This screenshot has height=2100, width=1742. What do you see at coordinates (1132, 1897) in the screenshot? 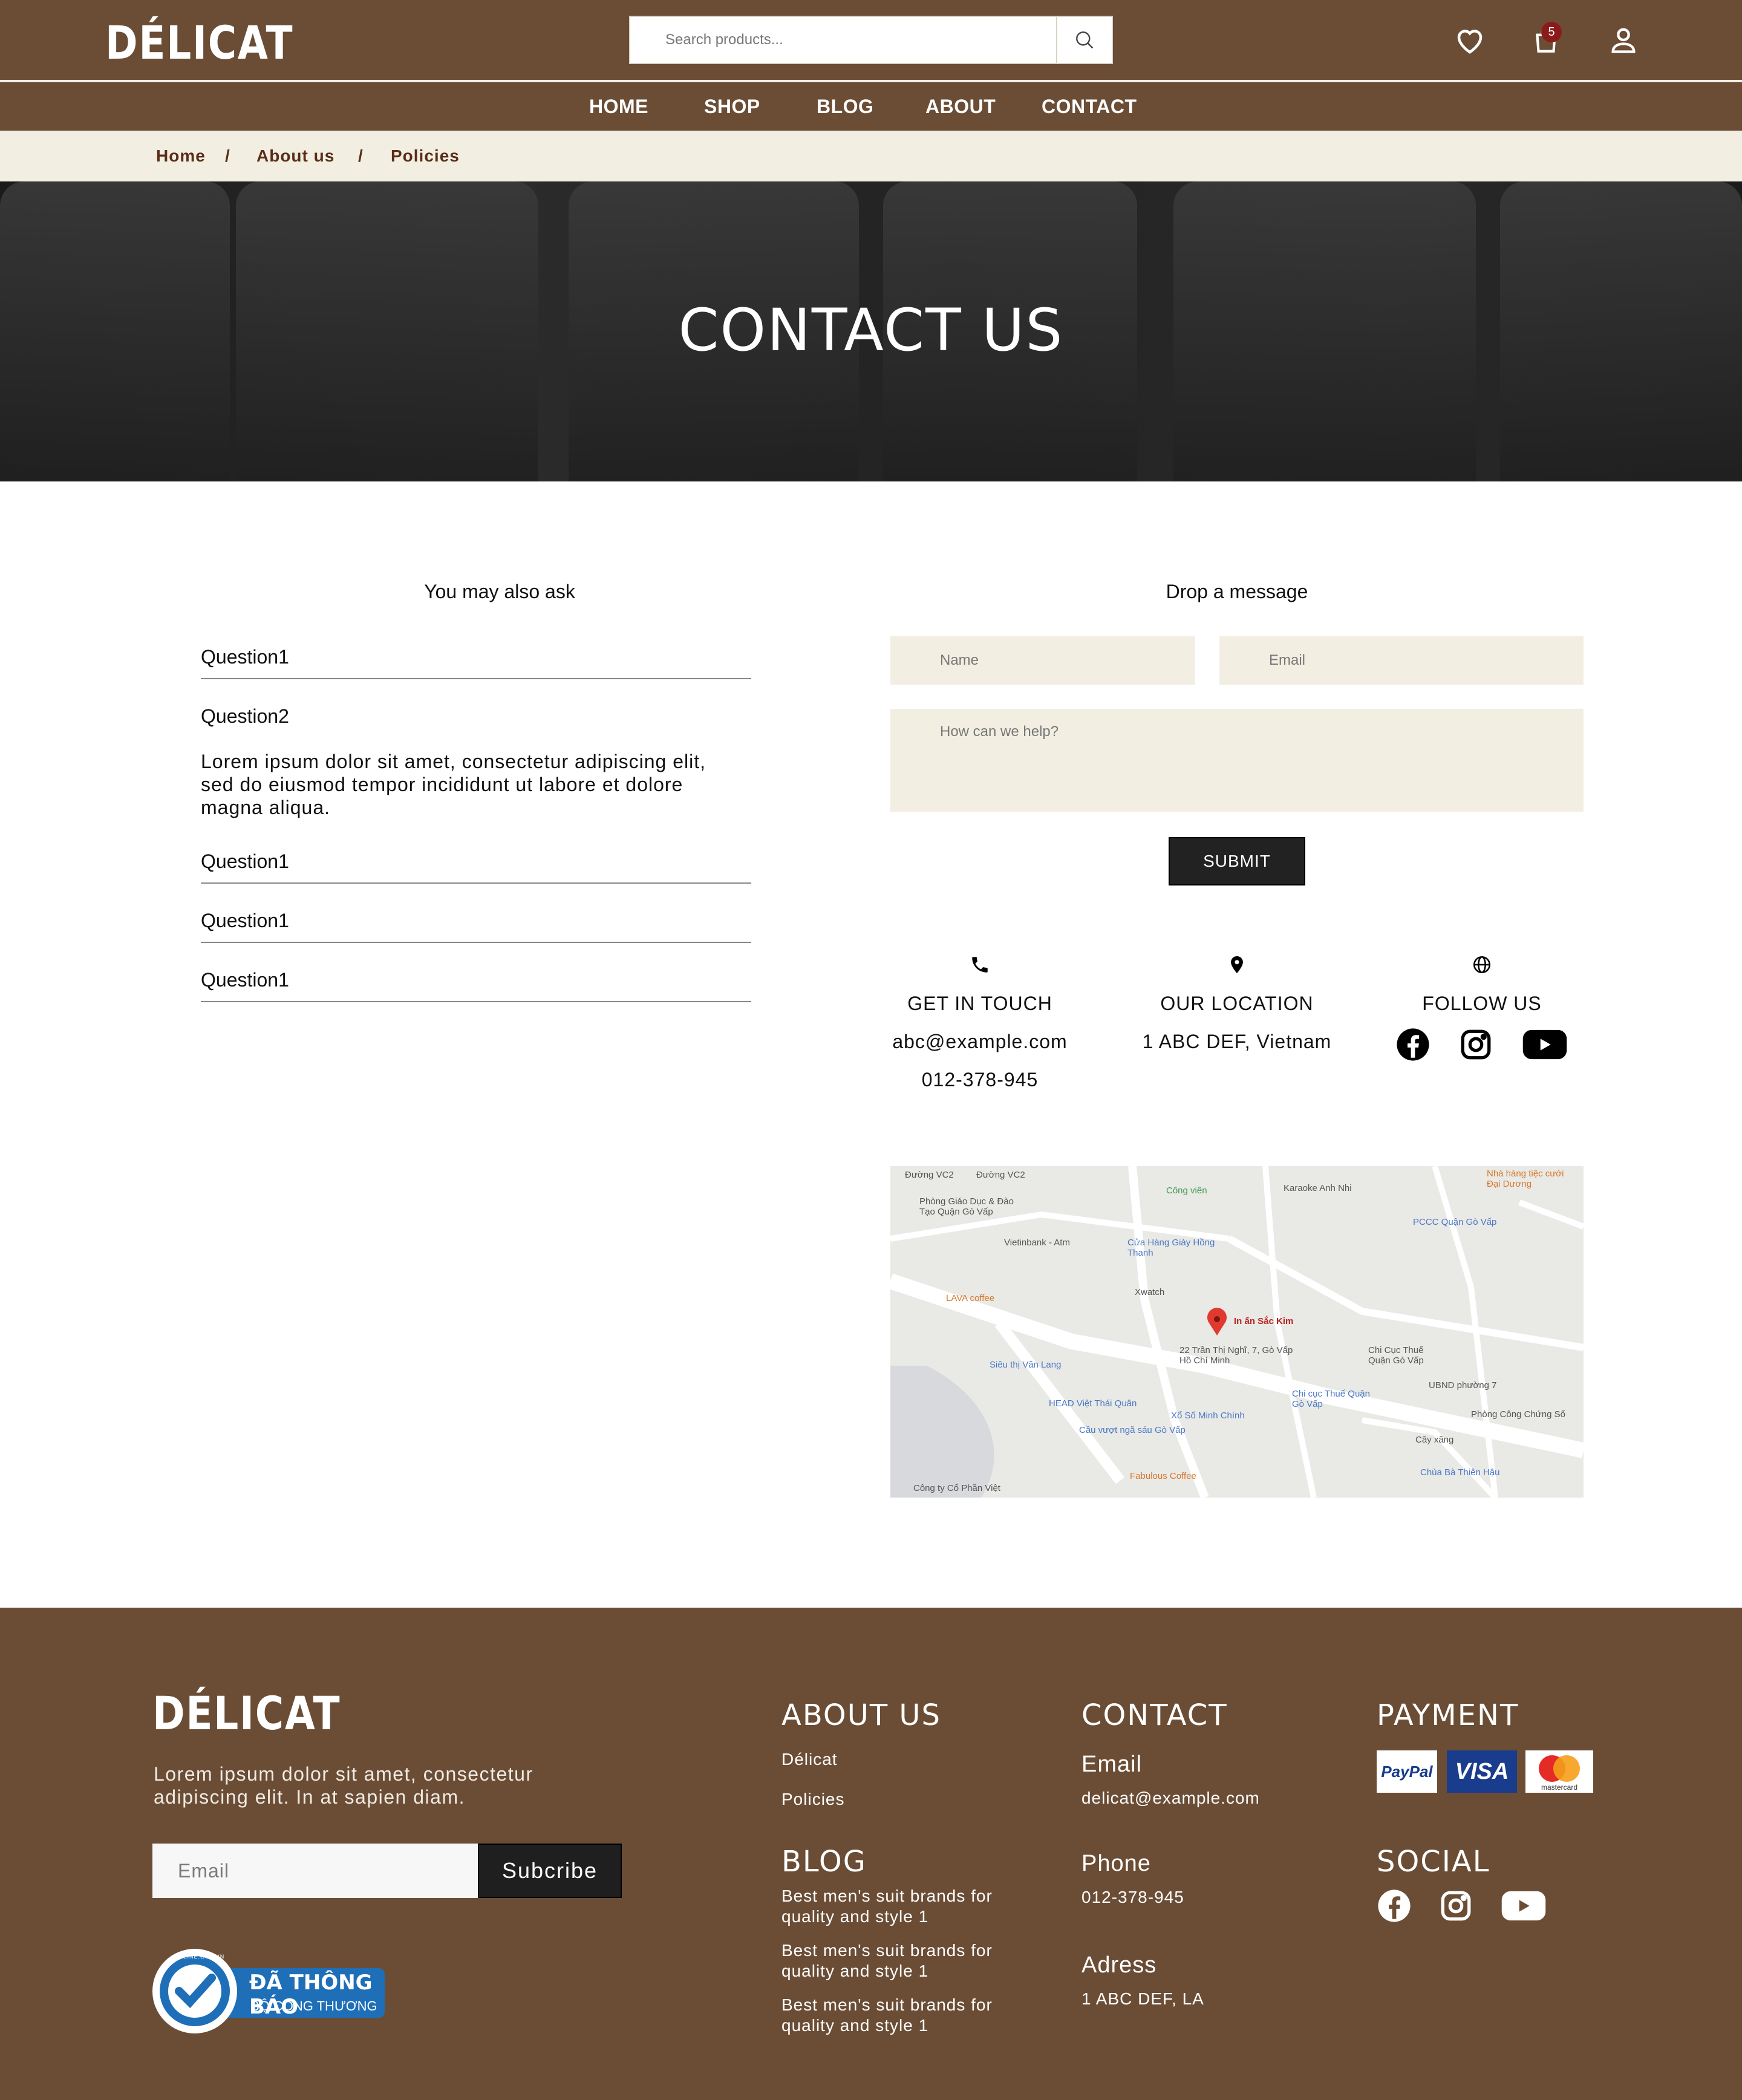
I see `footer-phone-value: 012-378-945` at bounding box center [1132, 1897].